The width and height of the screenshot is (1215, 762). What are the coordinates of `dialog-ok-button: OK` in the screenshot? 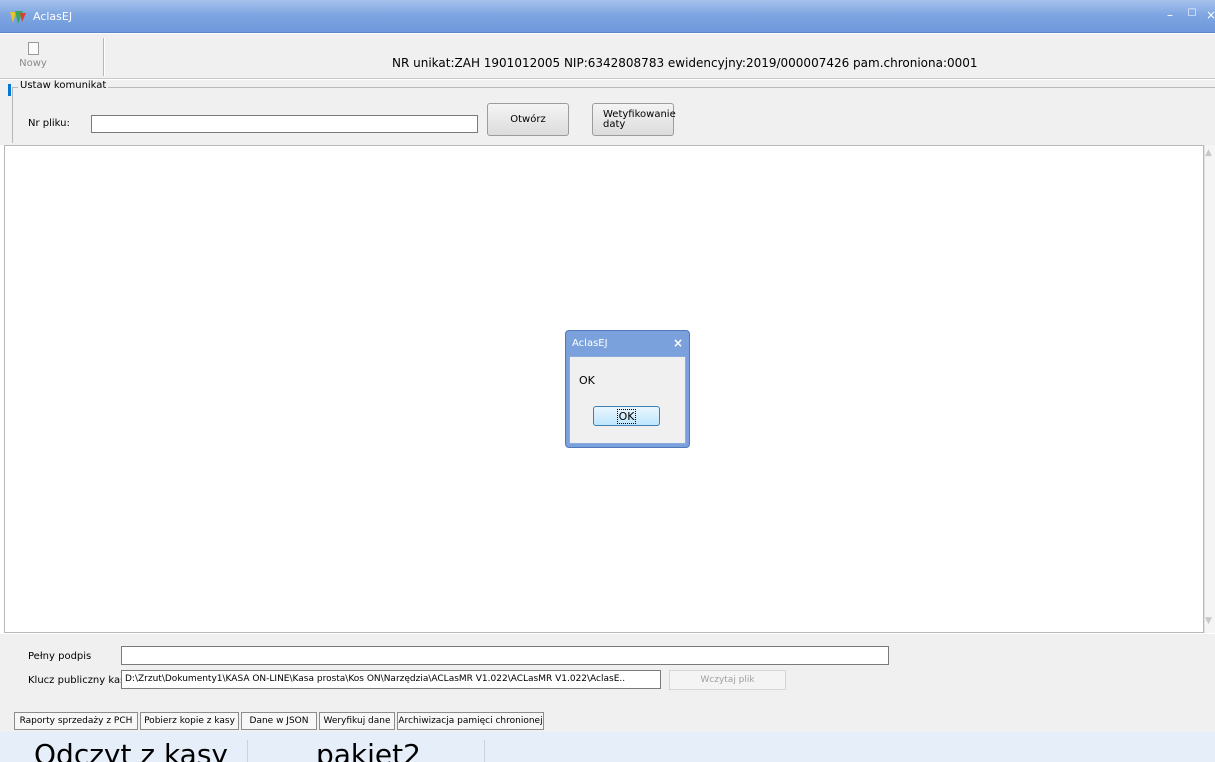 It's located at (626, 416).